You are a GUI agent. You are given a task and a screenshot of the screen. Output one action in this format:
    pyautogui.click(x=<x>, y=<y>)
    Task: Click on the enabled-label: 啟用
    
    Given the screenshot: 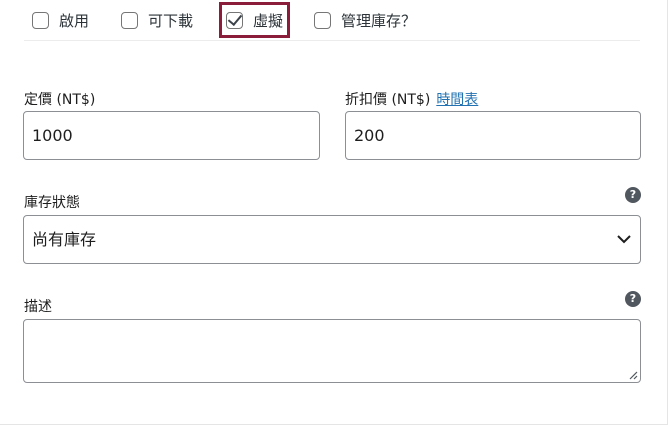 What is the action you would take?
    pyautogui.click(x=74, y=20)
    